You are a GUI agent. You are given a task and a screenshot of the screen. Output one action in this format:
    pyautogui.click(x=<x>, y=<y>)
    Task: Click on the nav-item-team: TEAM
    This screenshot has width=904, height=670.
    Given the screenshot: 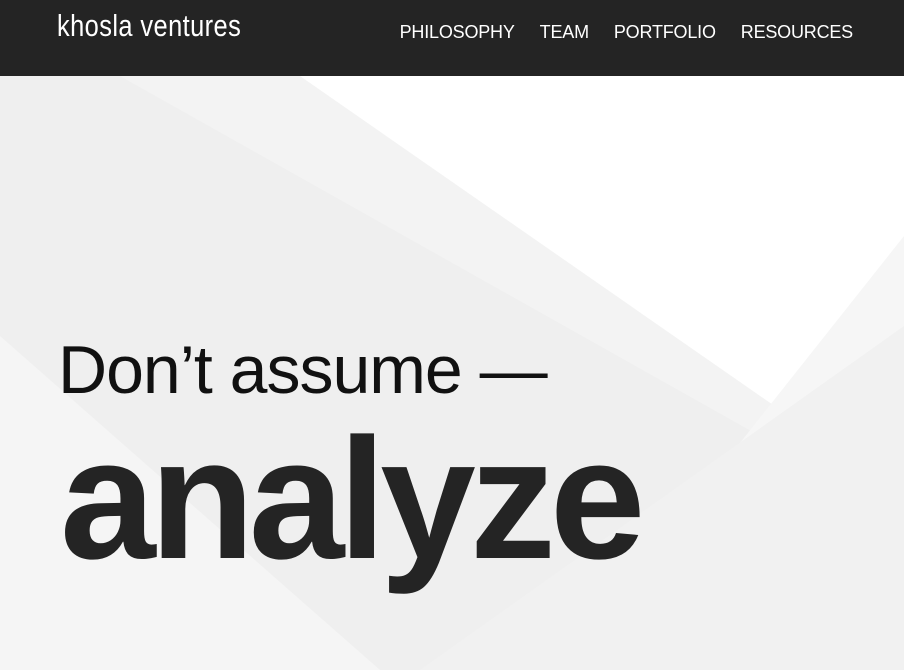 What is the action you would take?
    pyautogui.click(x=564, y=32)
    